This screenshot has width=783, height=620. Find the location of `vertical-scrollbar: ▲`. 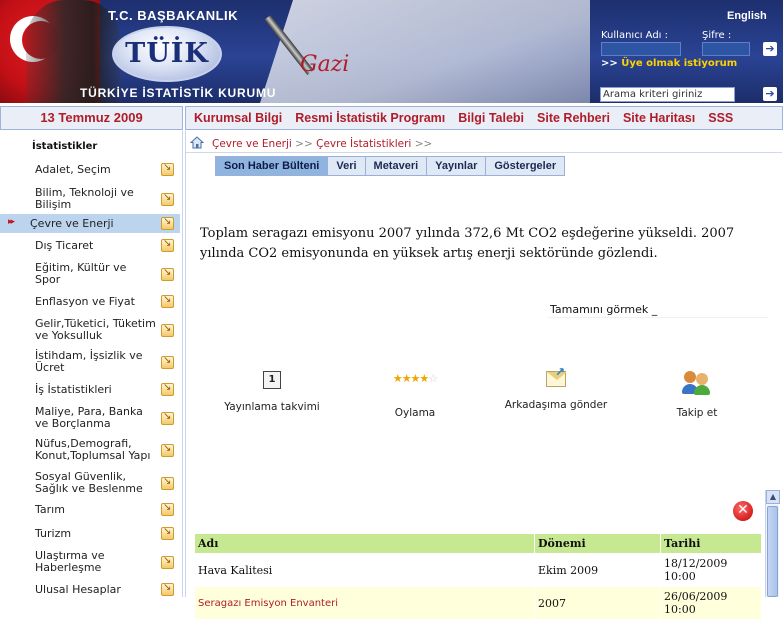

vertical-scrollbar: ▲ is located at coordinates (772, 543).